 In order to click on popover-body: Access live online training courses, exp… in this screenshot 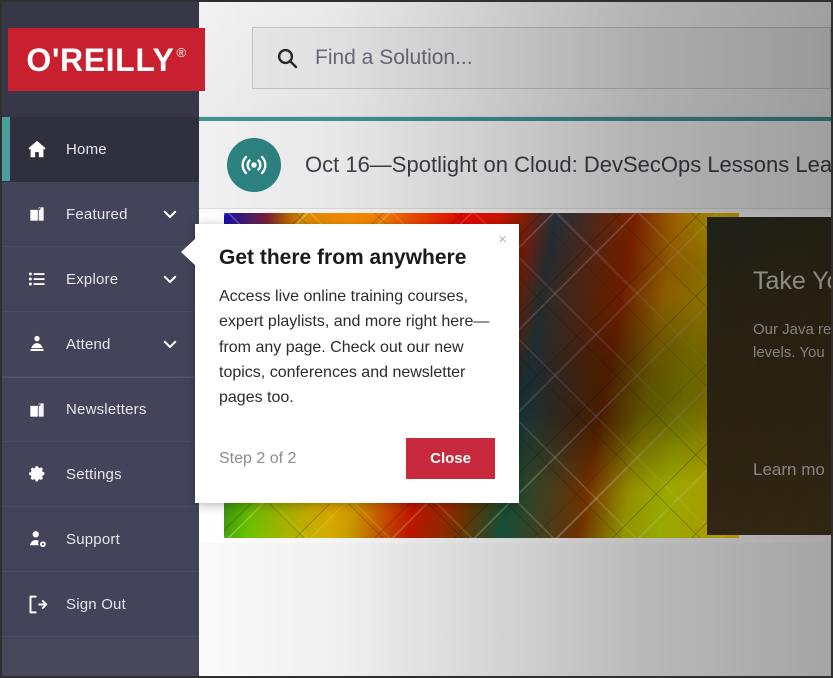, I will do `click(354, 347)`.